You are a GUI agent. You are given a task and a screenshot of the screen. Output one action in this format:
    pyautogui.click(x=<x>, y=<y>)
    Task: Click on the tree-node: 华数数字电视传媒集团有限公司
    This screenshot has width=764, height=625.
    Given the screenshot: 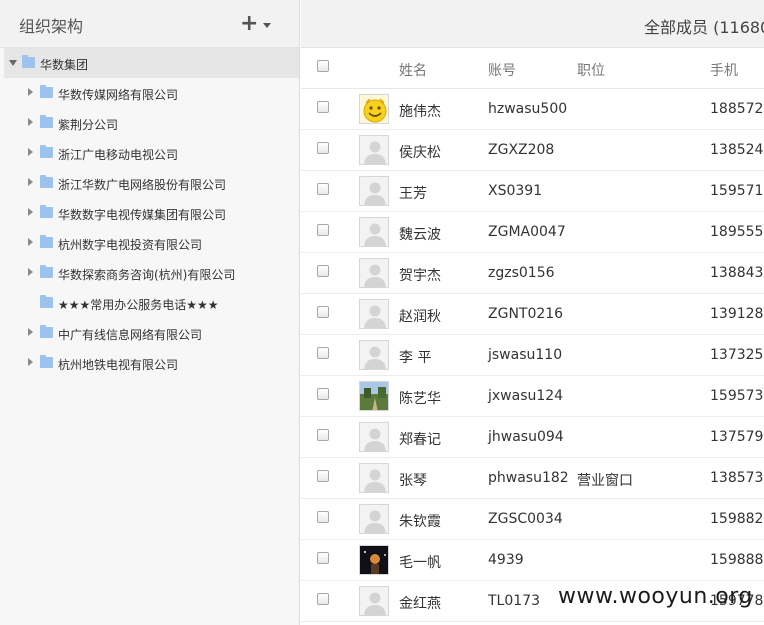 What is the action you would take?
    pyautogui.click(x=151, y=213)
    